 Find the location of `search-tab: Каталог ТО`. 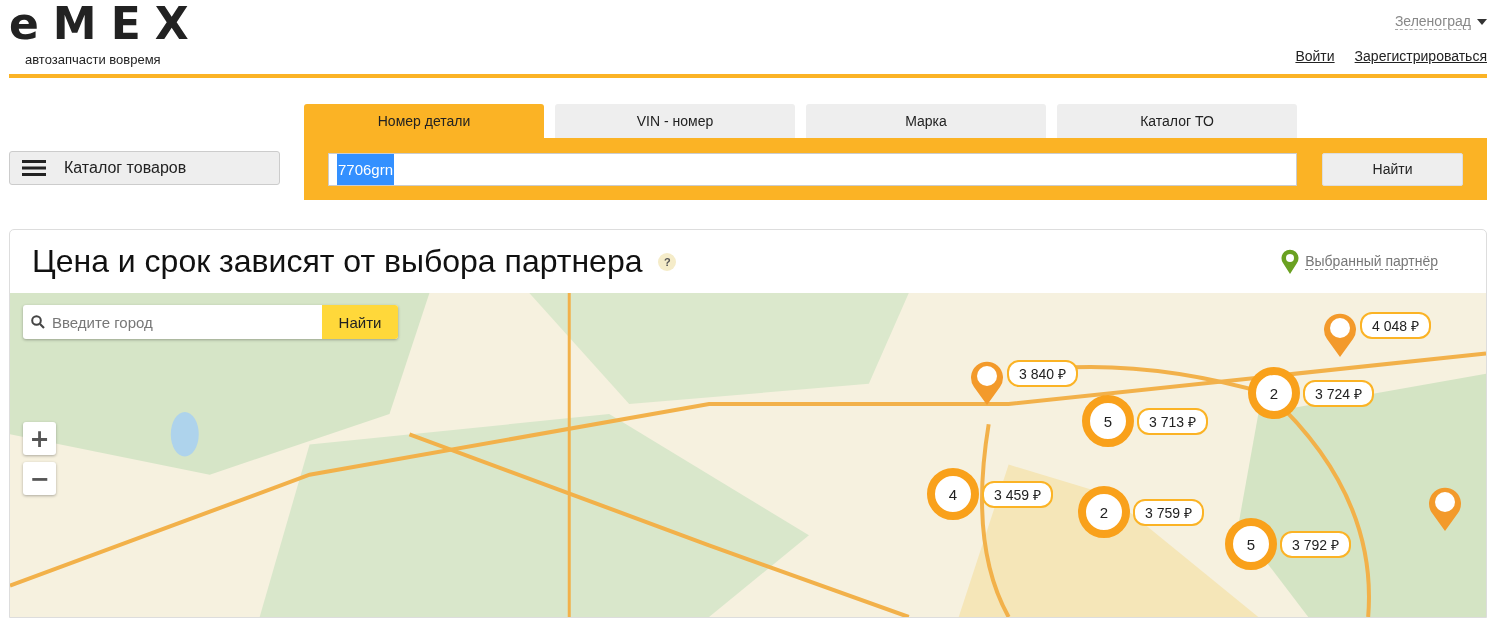

search-tab: Каталог ТО is located at coordinates (1177, 121).